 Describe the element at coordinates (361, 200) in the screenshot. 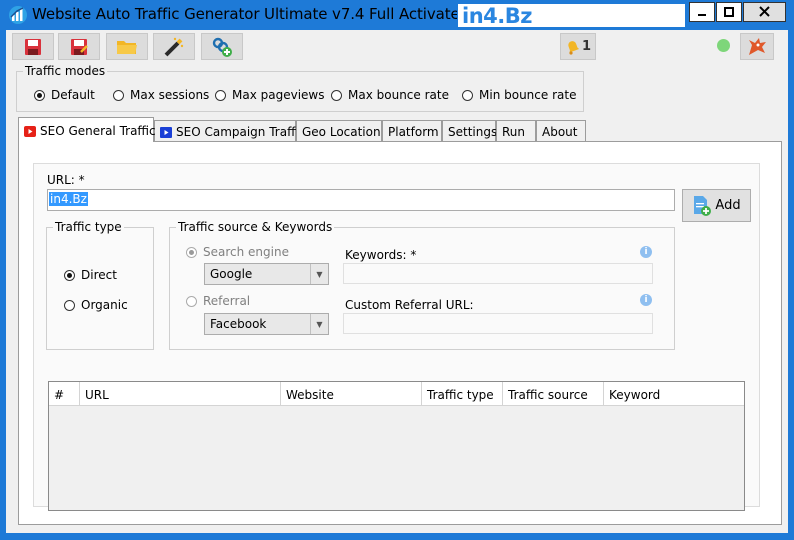

I see `url-input` at that location.